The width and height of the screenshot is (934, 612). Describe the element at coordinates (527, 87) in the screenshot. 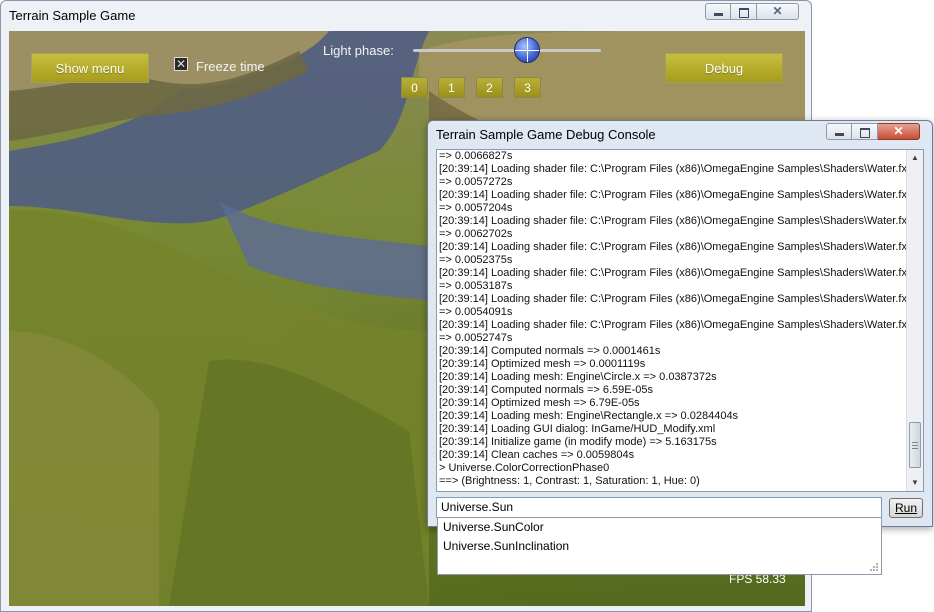

I see `phase-button-3: 3` at that location.